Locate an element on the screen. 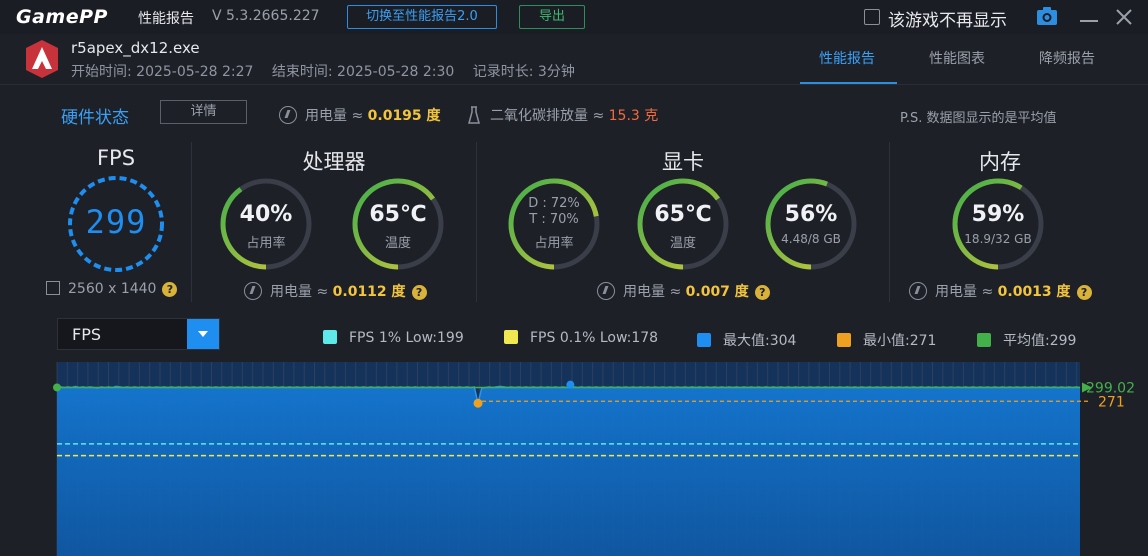 The width and height of the screenshot is (1148, 556). duration: 记录时长: 3分钟 is located at coordinates (523, 72).